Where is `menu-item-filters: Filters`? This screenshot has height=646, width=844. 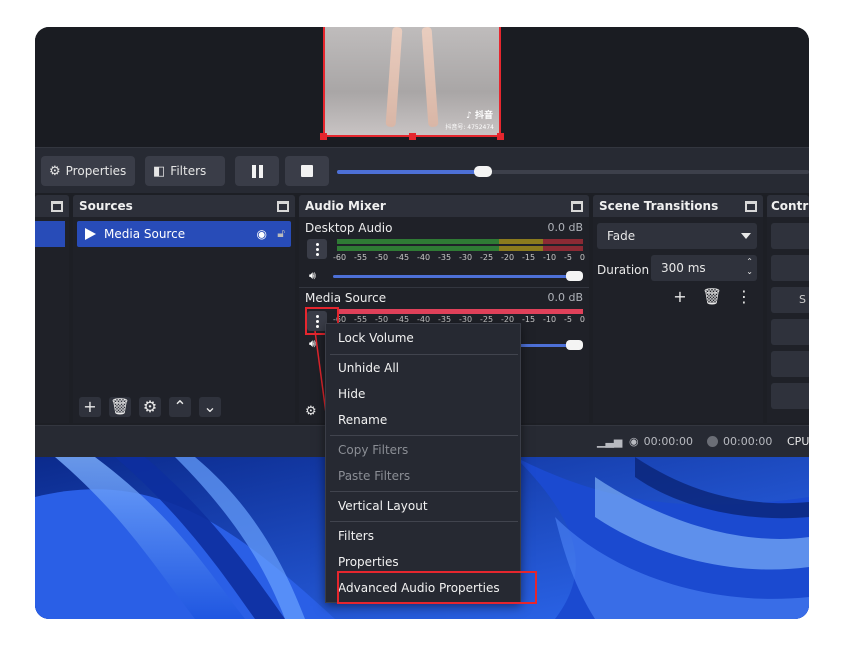 menu-item-filters: Filters is located at coordinates (356, 536).